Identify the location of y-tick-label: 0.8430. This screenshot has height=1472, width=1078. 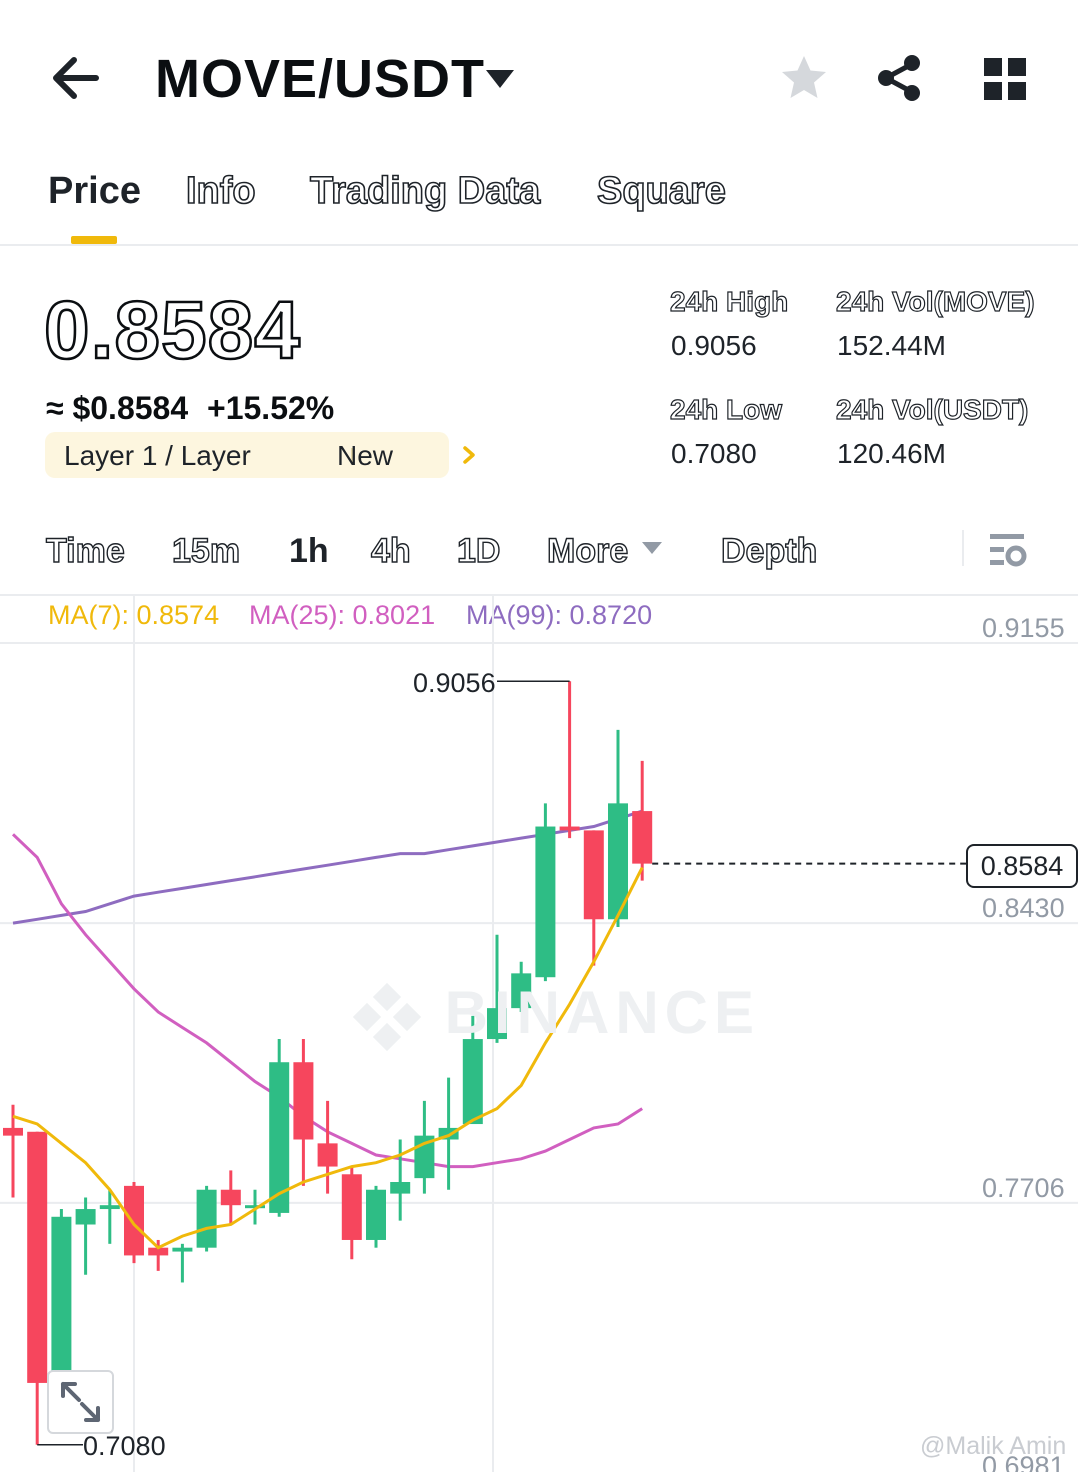
(1023, 908).